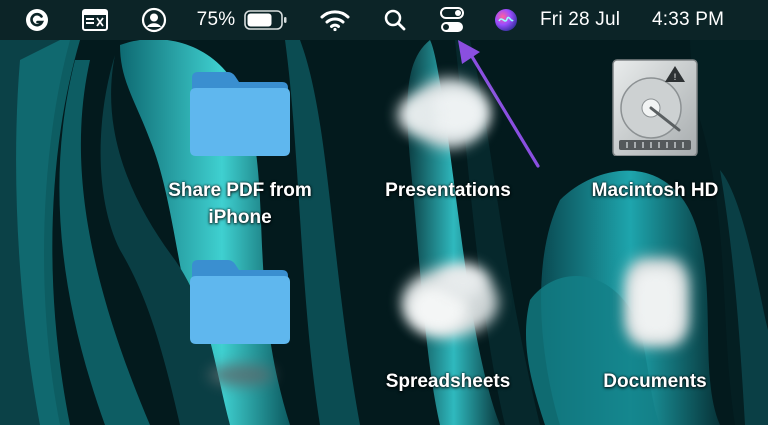  What do you see at coordinates (655, 381) in the screenshot?
I see `desktop-item-label: Documents` at bounding box center [655, 381].